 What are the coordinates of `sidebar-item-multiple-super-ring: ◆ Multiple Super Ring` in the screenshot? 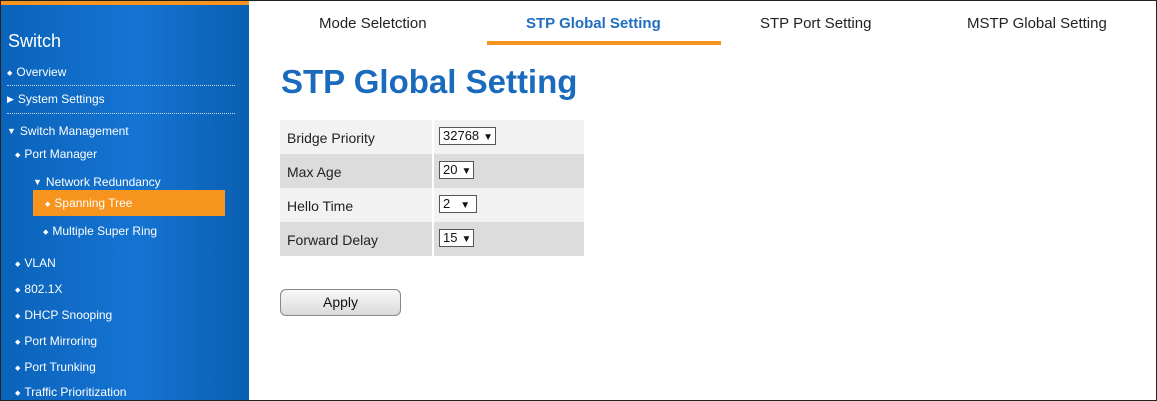 It's located at (125, 231).